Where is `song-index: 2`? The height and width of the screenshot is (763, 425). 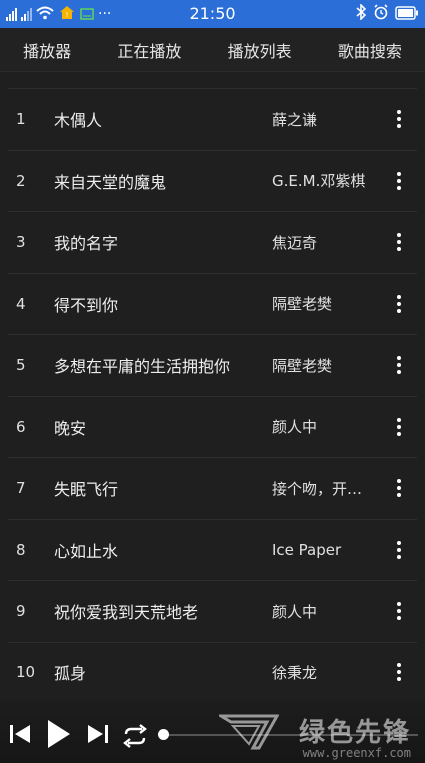
song-index: 2 is located at coordinates (21, 180).